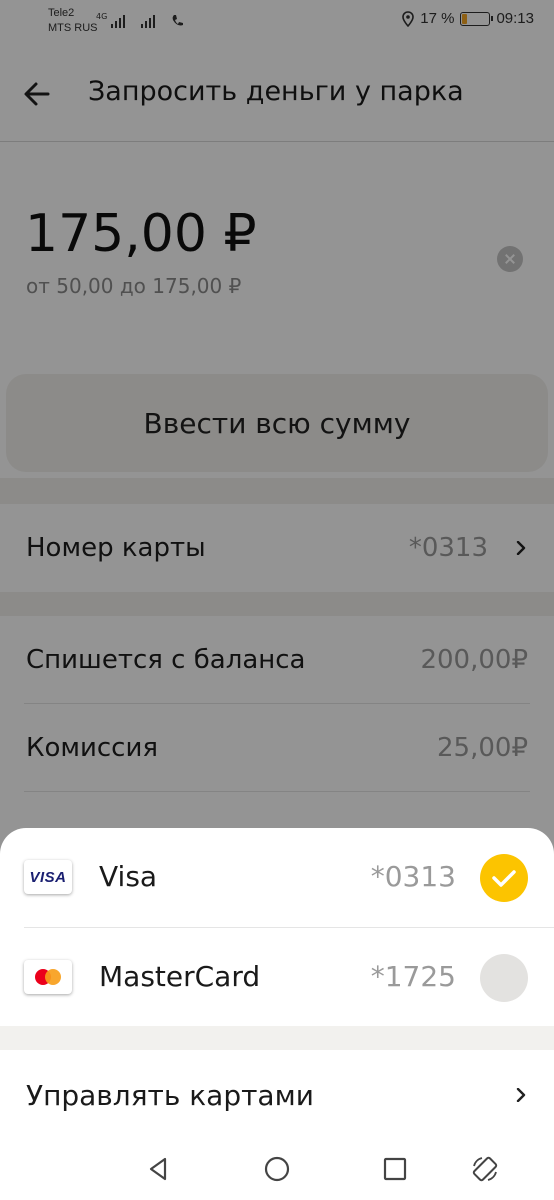 The image size is (554, 1200). Describe the element at coordinates (504, 878) in the screenshot. I see `selected-check-icon` at that location.